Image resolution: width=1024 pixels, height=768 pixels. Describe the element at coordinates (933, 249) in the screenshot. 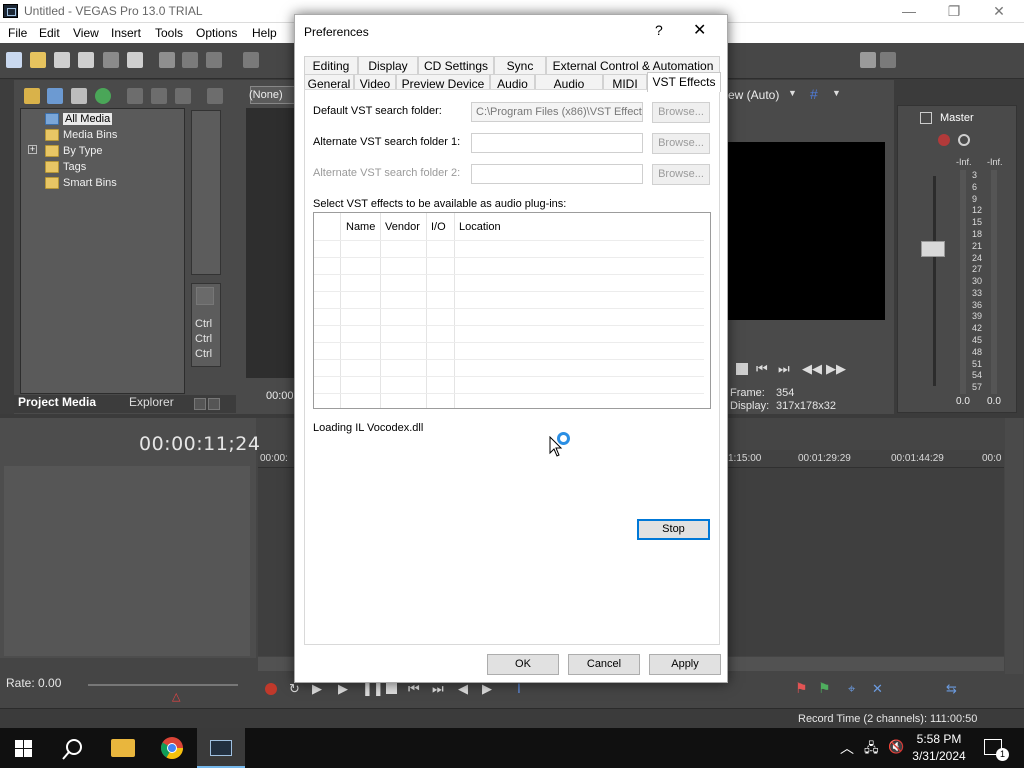

I see `master-fader` at that location.